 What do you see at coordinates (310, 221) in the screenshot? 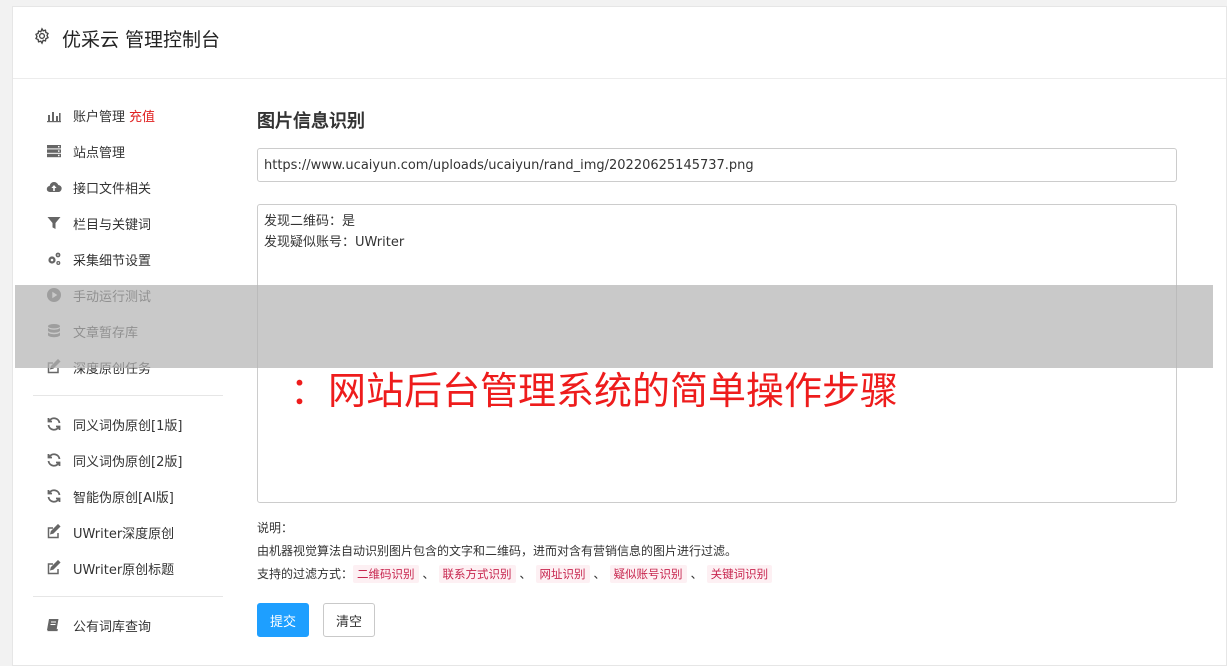
I see `result-line-qrcode: 发现二维码：是` at bounding box center [310, 221].